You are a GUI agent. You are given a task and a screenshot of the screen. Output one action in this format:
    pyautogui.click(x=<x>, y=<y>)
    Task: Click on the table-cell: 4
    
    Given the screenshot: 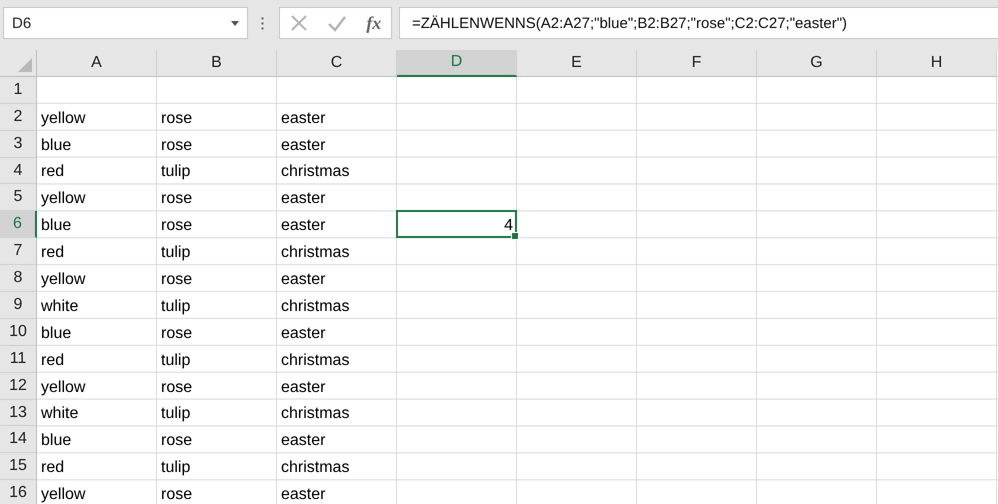 What is the action you would take?
    pyautogui.click(x=456, y=224)
    